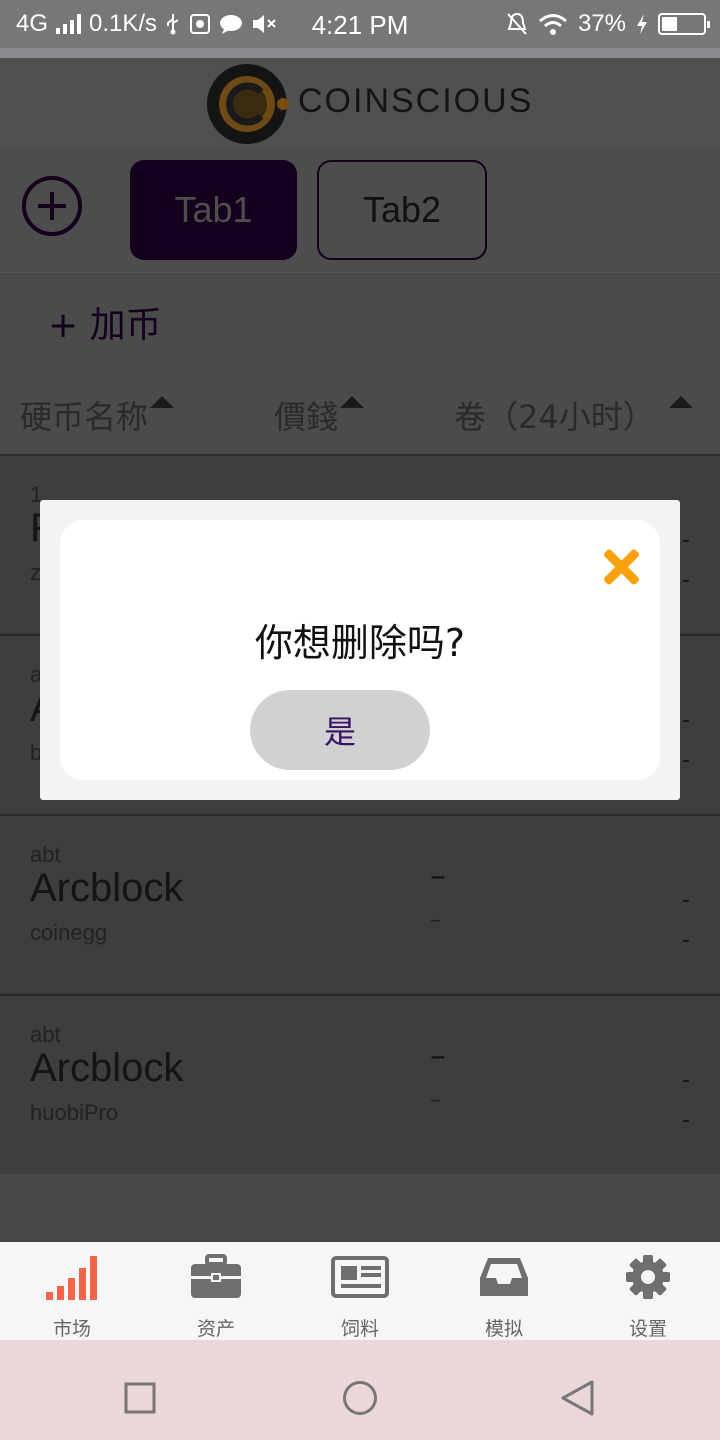 The width and height of the screenshot is (720, 1440). Describe the element at coordinates (402, 210) in the screenshot. I see `tab-2: Tab2` at that location.